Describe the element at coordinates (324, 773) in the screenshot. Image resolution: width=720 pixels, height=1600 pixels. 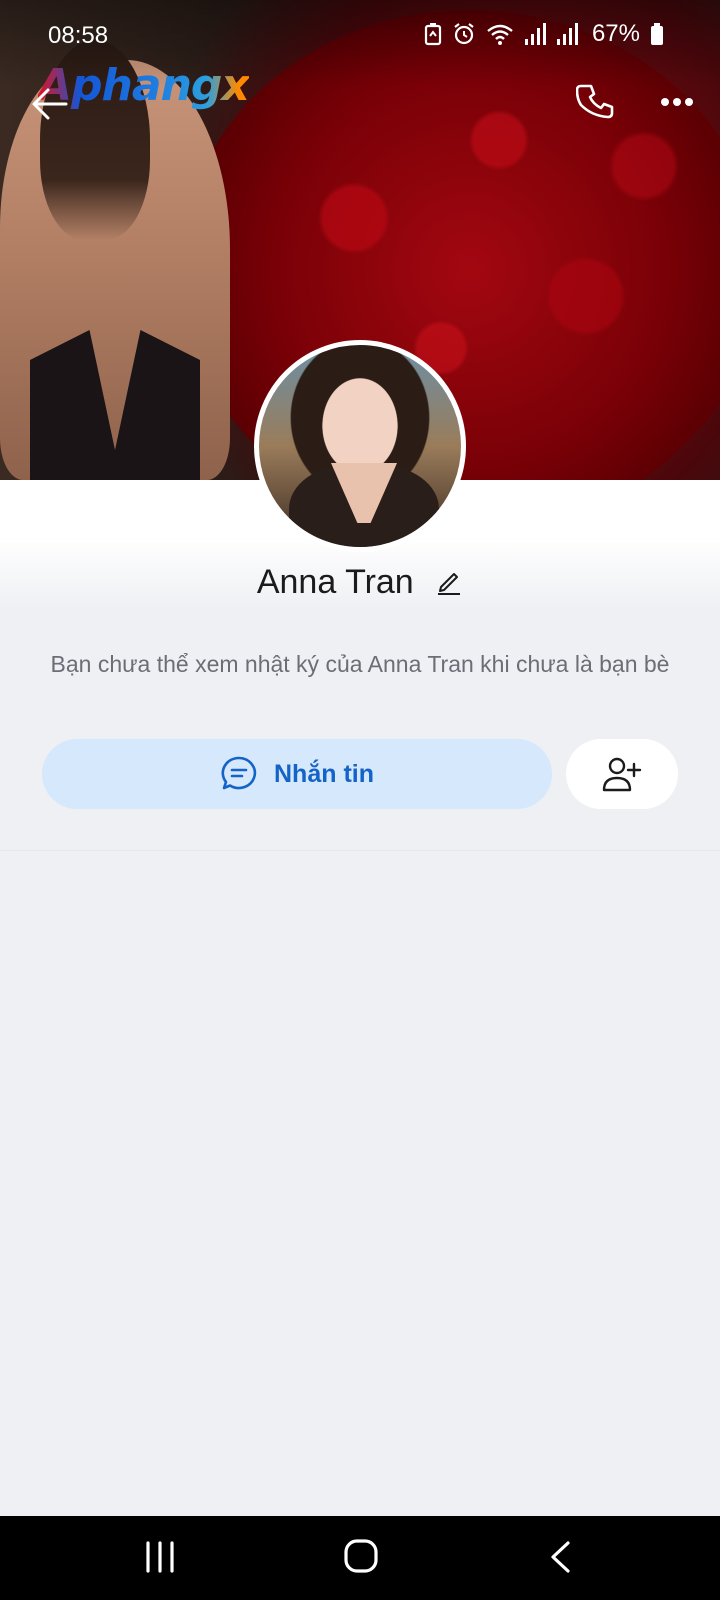
I see `message-button-label: Nhắn tin` at that location.